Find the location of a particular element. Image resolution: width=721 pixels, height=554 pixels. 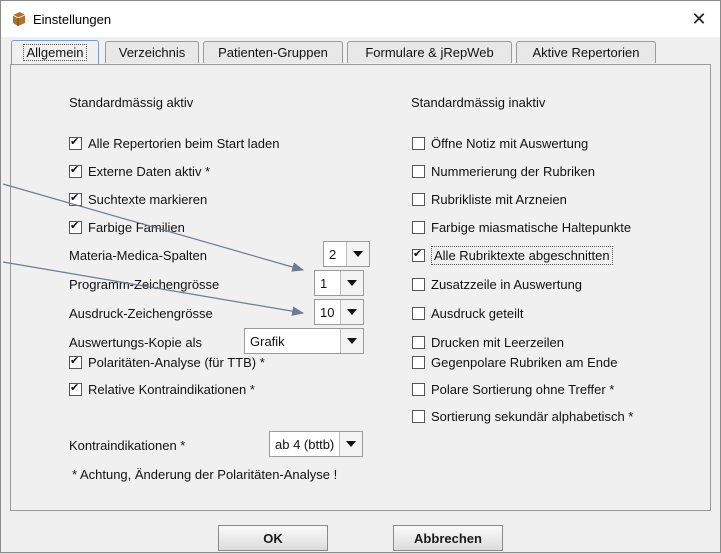

checkbox-label: Rubrikliste mit Arzneien is located at coordinates (499, 199).